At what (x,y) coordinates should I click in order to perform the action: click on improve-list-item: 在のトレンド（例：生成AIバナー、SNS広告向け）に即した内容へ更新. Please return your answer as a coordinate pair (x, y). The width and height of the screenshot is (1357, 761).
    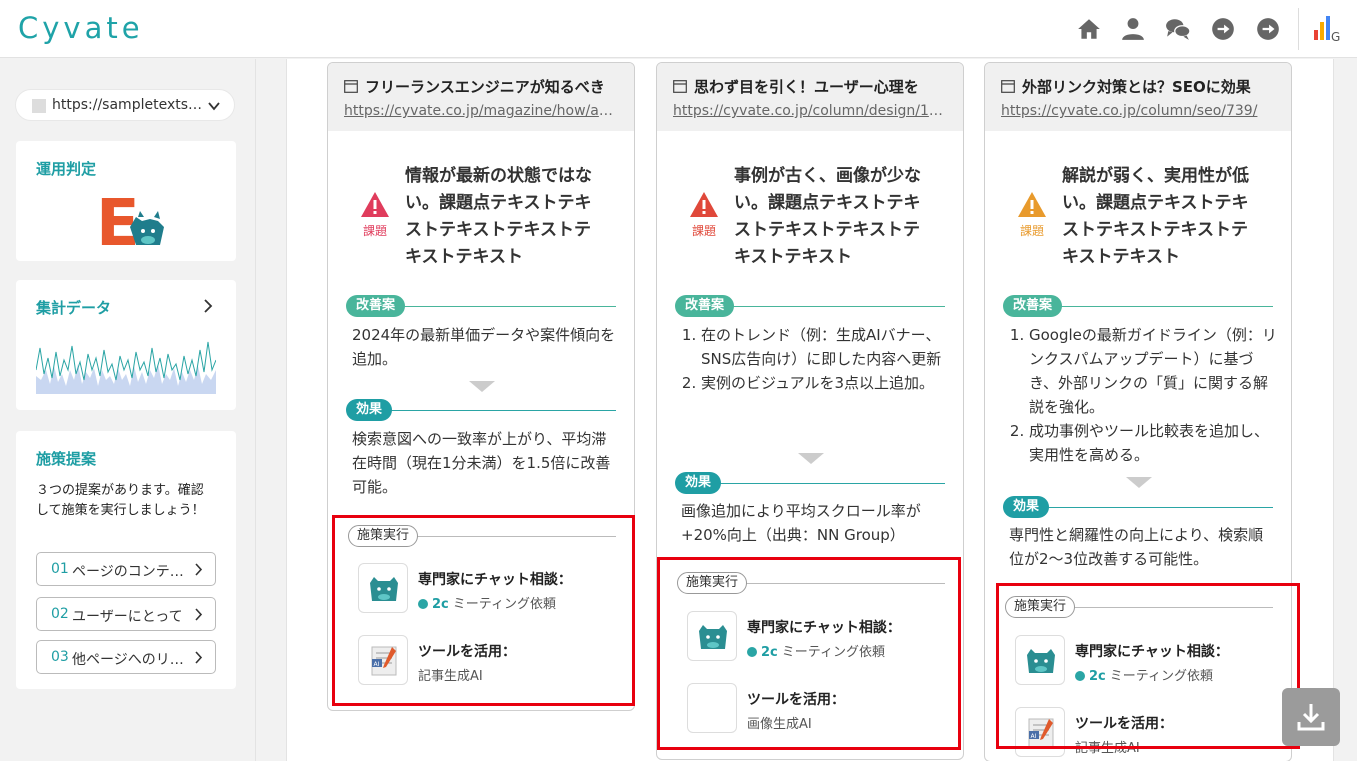
    Looking at the image, I should click on (825, 347).